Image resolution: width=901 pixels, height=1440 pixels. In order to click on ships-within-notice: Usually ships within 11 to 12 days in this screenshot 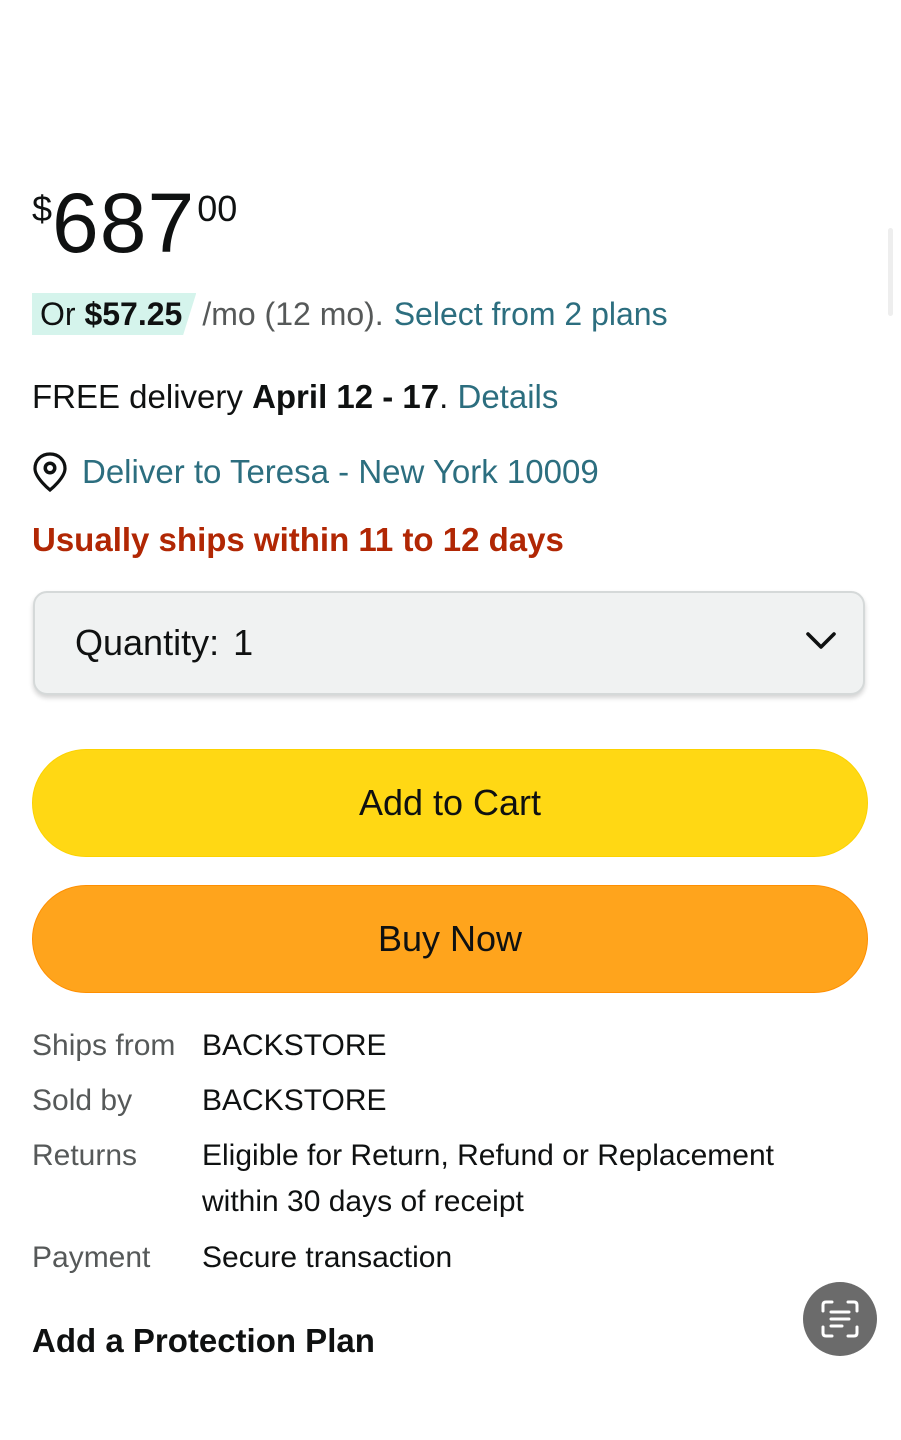, I will do `click(298, 539)`.